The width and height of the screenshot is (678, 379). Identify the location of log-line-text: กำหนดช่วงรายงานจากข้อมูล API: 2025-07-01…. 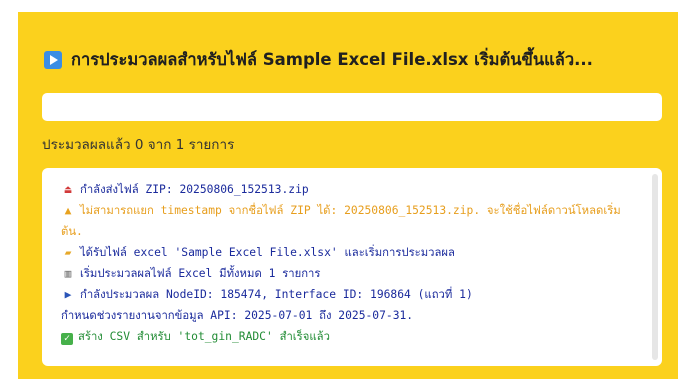
(237, 315).